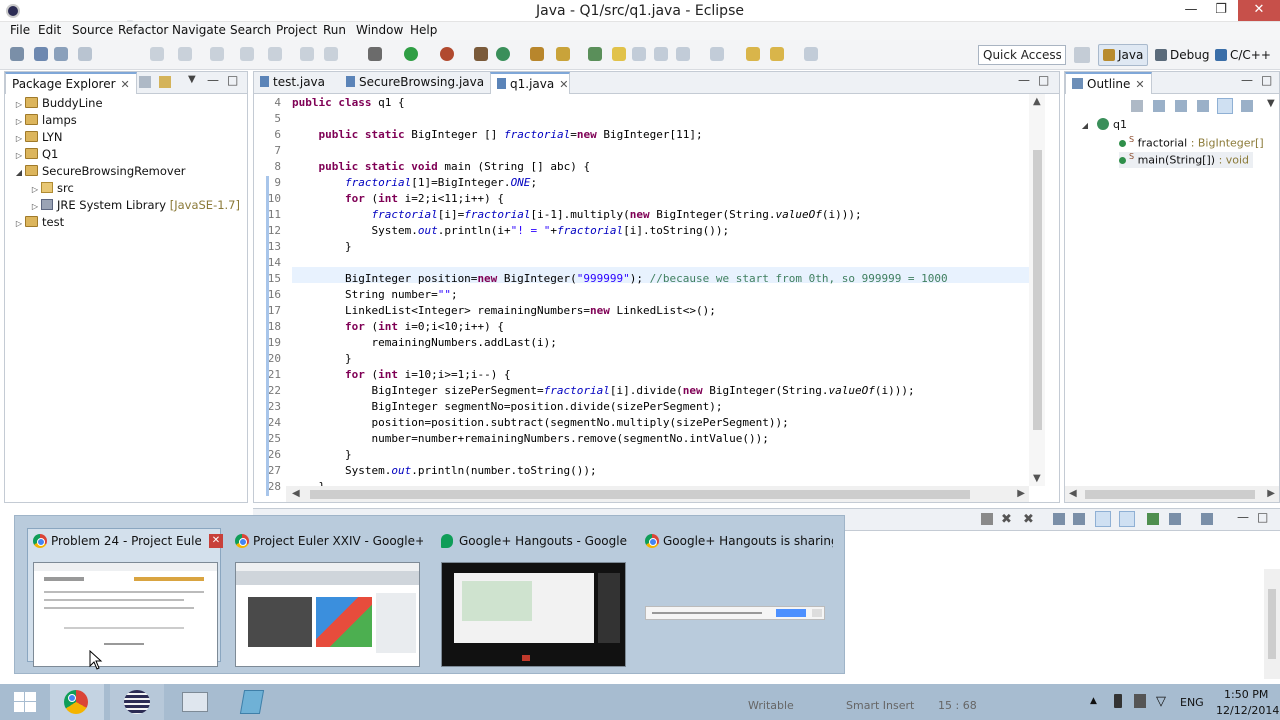  What do you see at coordinates (398, 200) in the screenshot?
I see `code-line: for (int i=2;i<11;i++) {` at bounding box center [398, 200].